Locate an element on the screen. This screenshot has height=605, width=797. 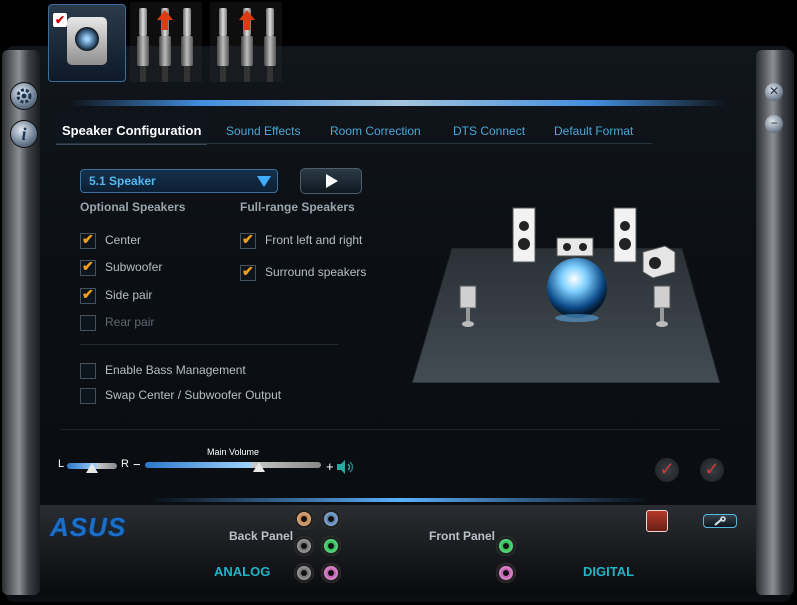
default-device-check-icon: ✔ is located at coordinates (60, 20).